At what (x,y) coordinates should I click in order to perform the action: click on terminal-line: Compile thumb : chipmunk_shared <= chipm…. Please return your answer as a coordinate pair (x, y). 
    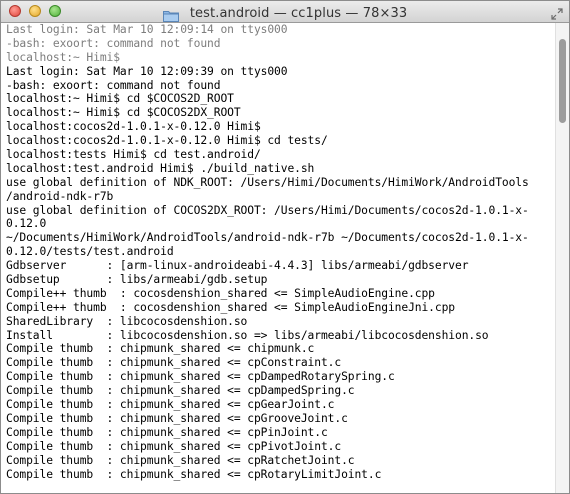
    Looking at the image, I should click on (160, 349).